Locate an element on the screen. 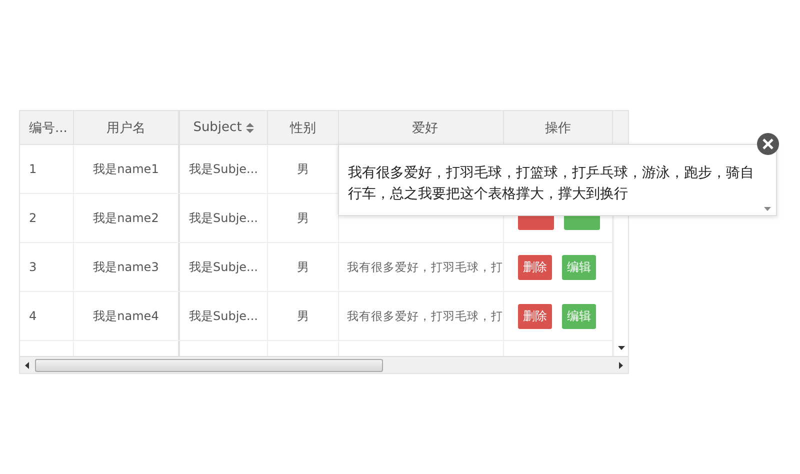 Image resolution: width=800 pixels, height=474 pixels. close-icon is located at coordinates (768, 144).